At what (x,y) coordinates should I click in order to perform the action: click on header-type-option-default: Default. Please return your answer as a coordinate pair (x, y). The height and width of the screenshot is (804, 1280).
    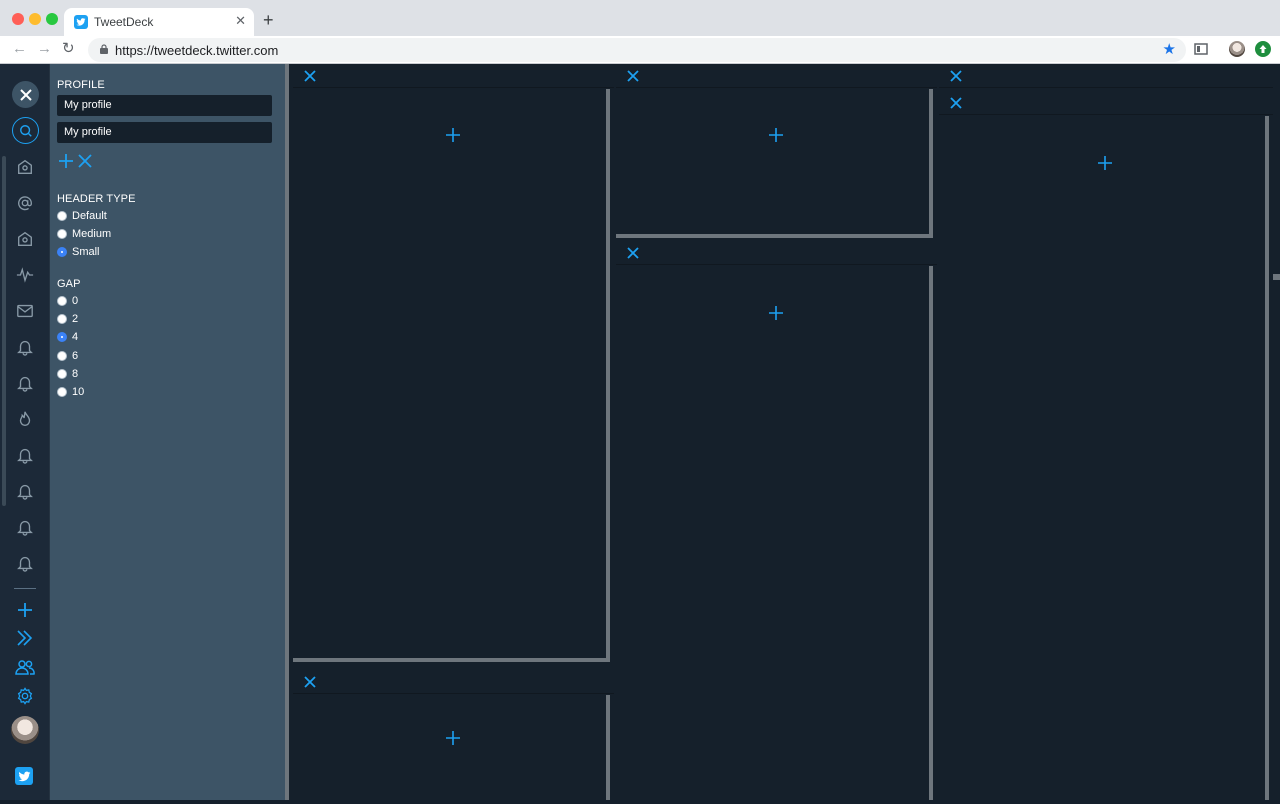
    Looking at the image, I should click on (82, 216).